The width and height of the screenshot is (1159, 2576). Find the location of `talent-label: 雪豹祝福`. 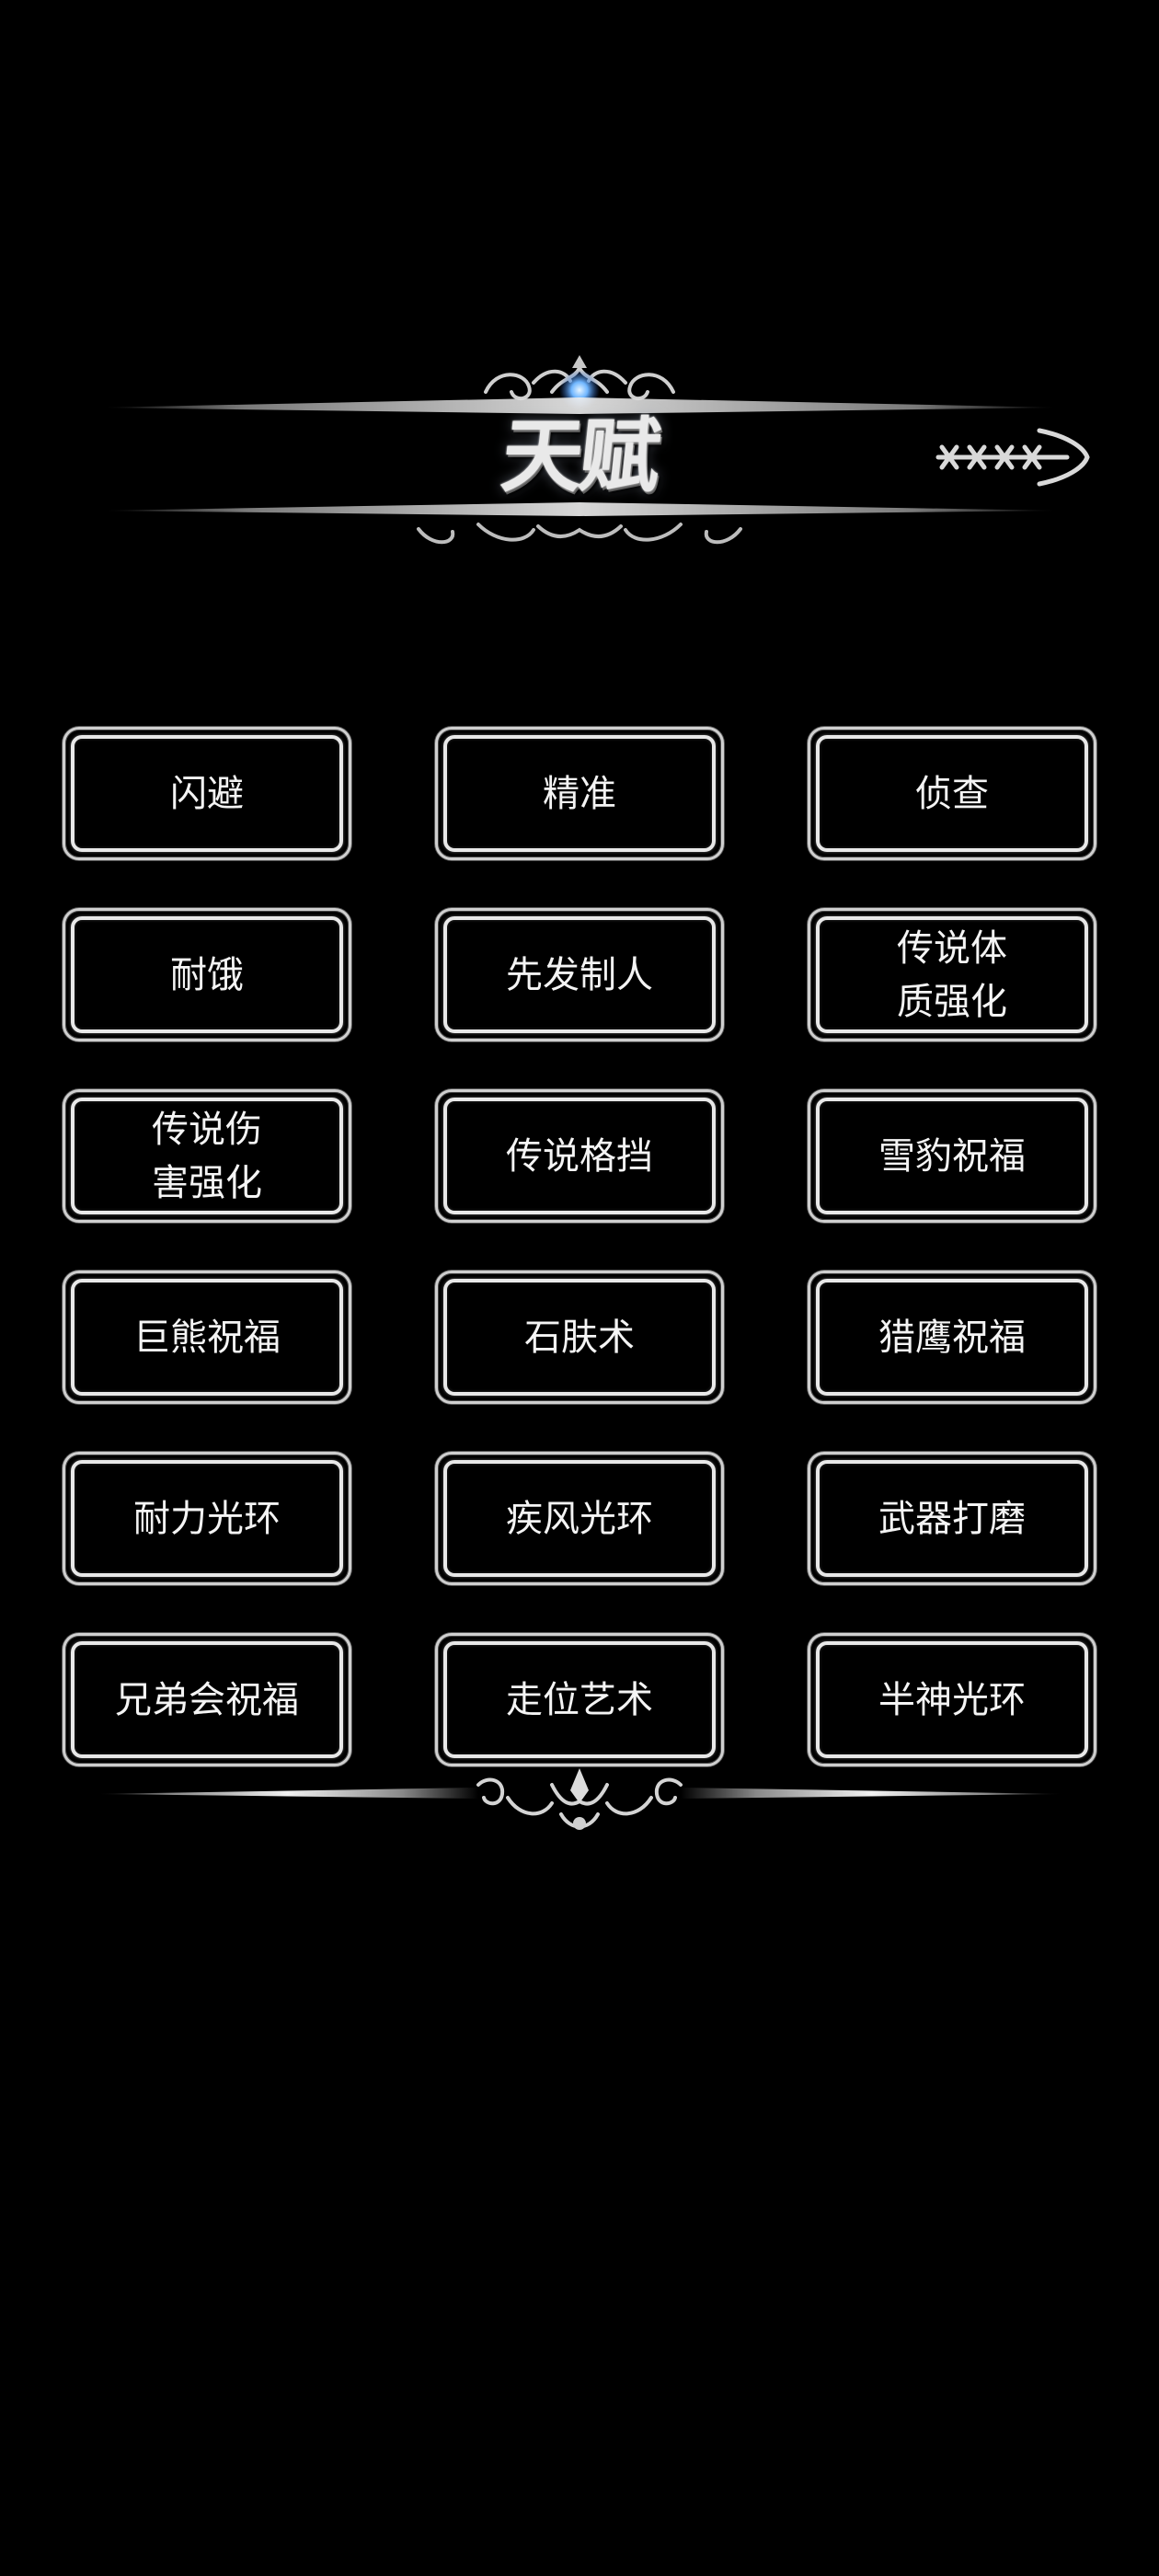

talent-label: 雪豹祝福 is located at coordinates (952, 1156).